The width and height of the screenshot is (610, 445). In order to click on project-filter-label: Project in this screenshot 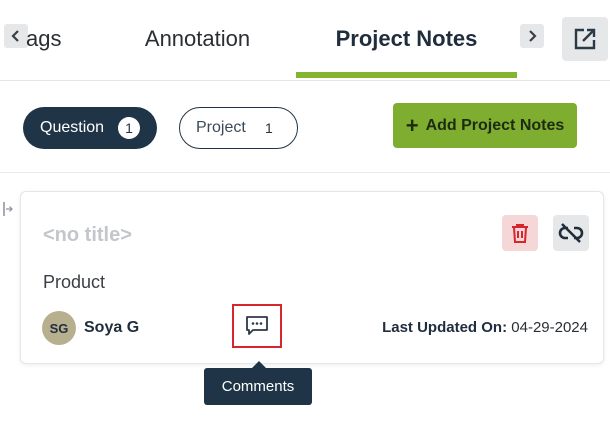, I will do `click(221, 127)`.